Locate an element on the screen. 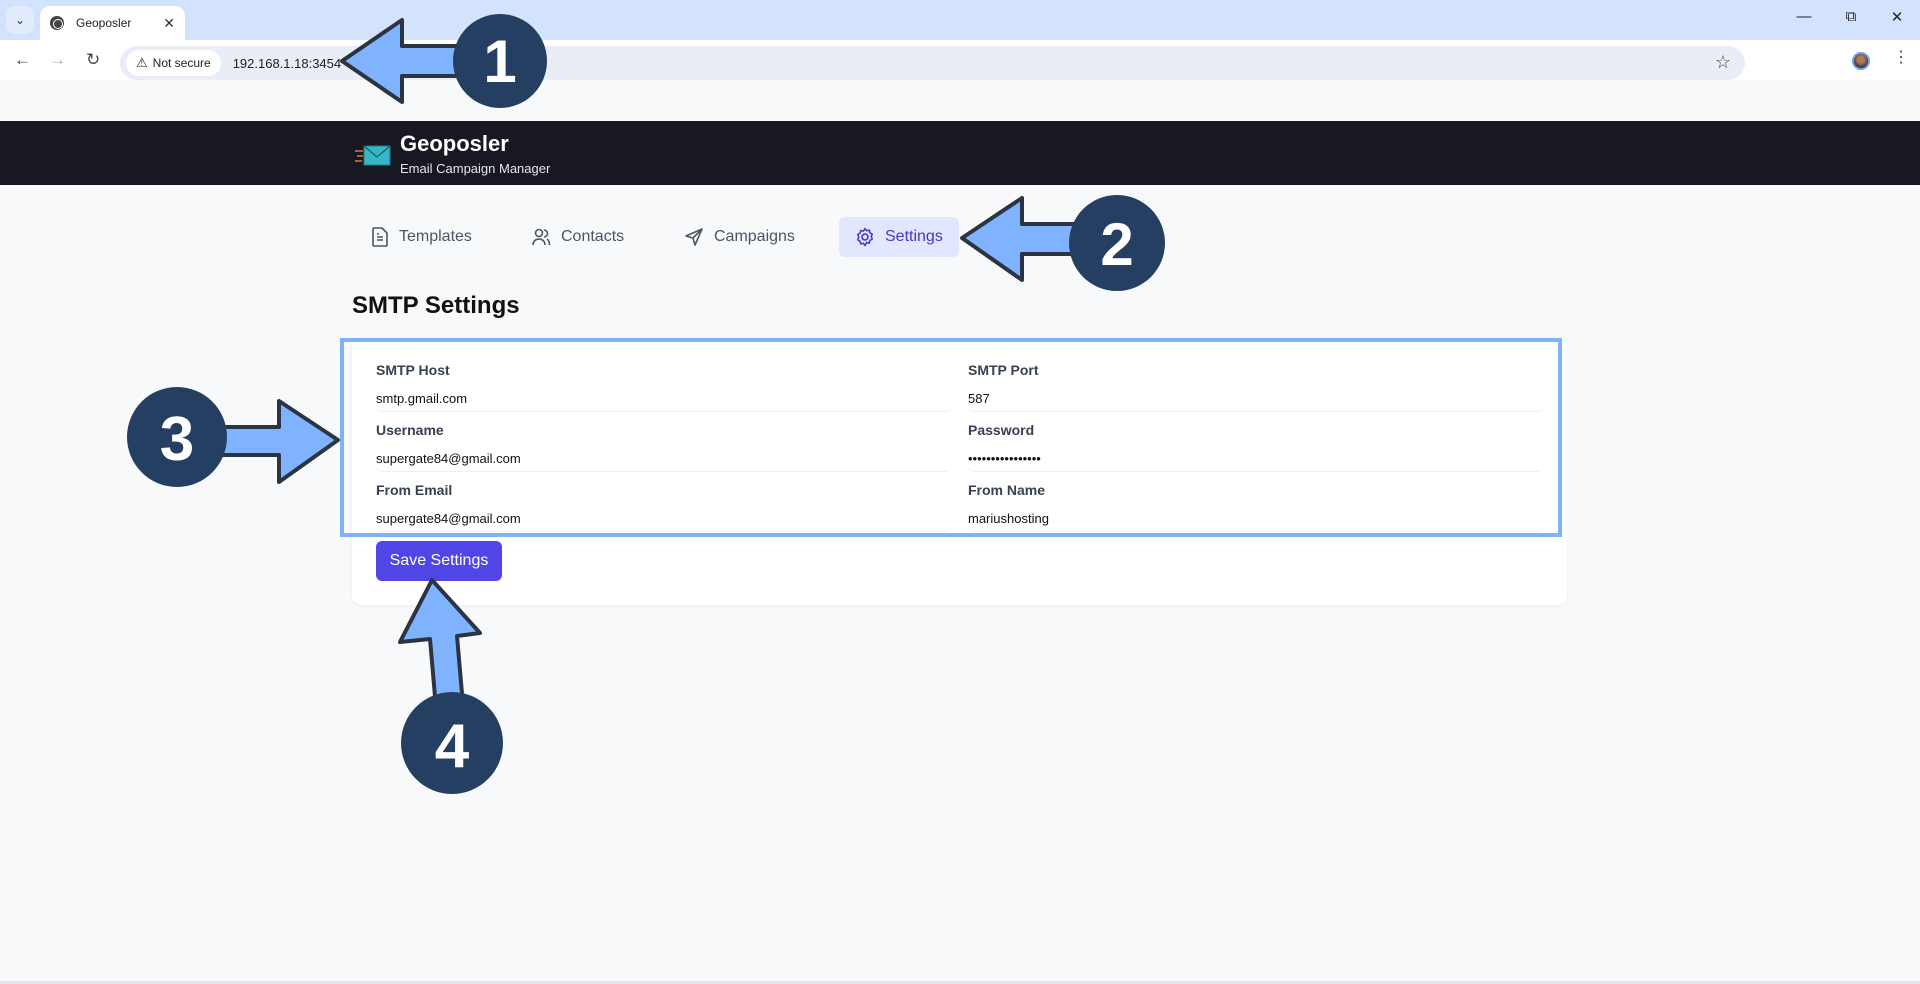  globe-icon is located at coordinates (57, 23).